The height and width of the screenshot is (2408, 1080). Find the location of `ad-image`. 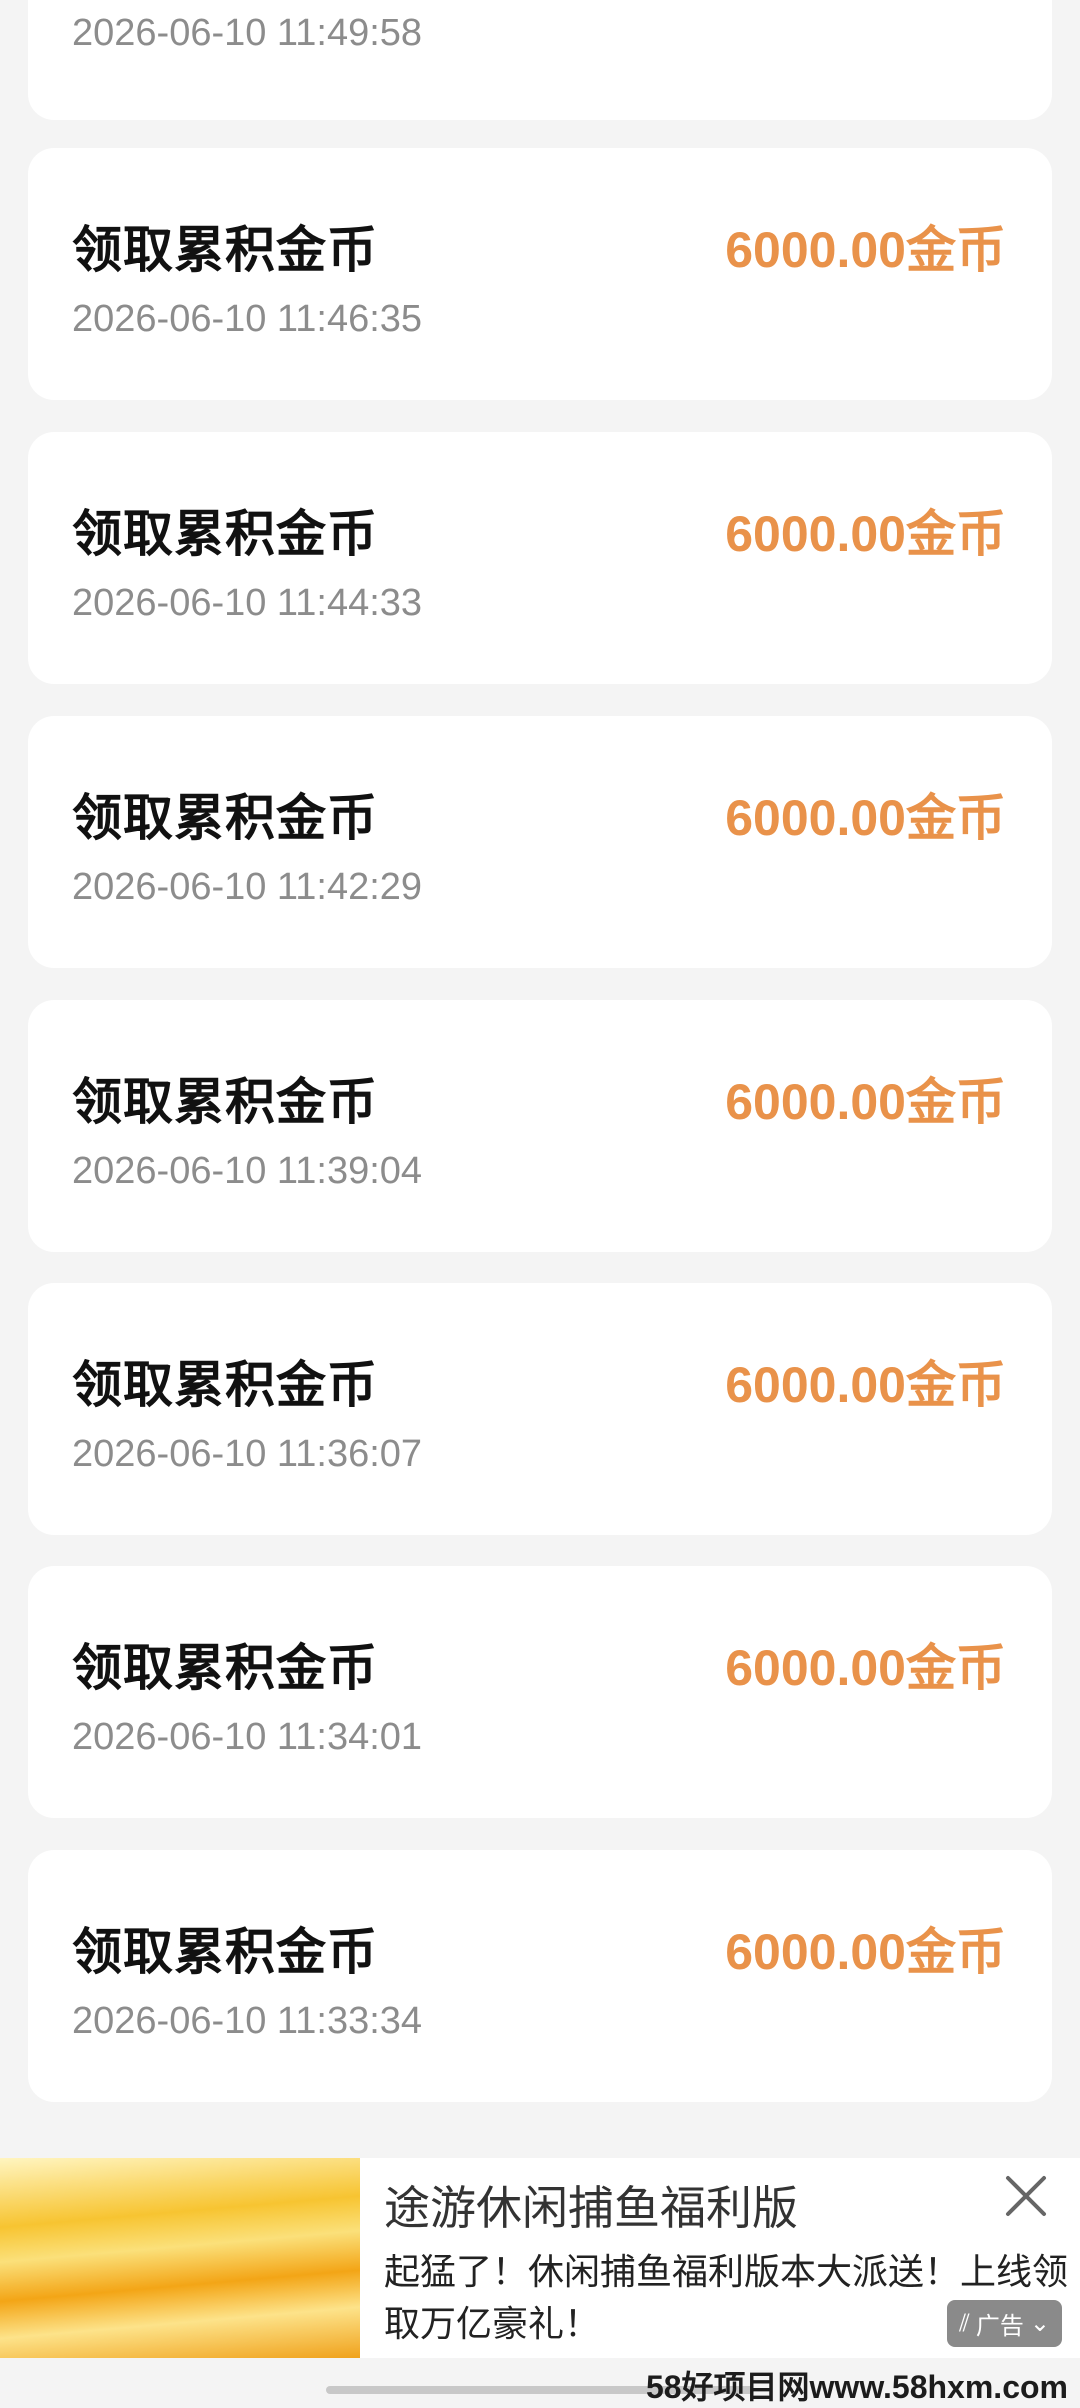

ad-image is located at coordinates (180, 2258).